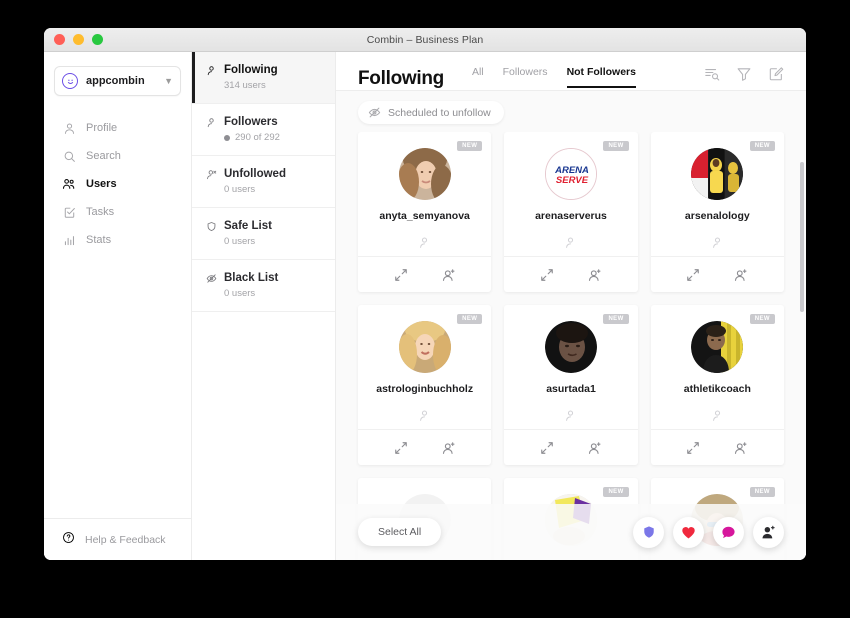  Describe the element at coordinates (712, 74) in the screenshot. I see `sort-list-icon` at that location.